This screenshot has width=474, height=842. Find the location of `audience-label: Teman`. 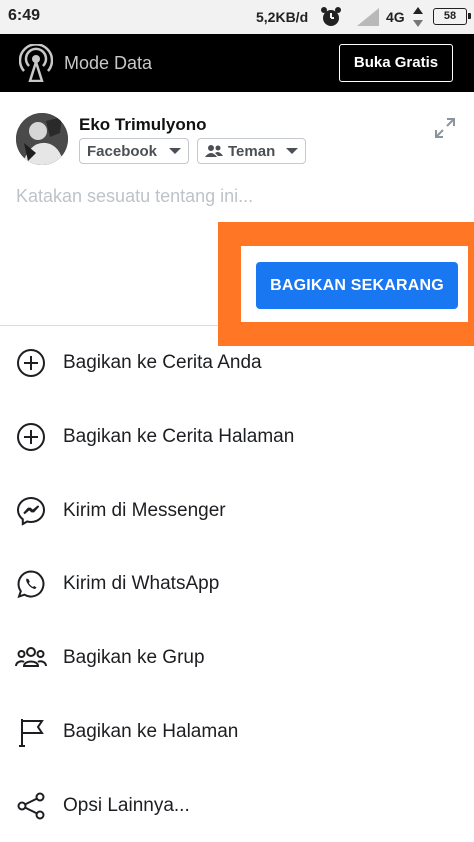

audience-label: Teman is located at coordinates (252, 151).